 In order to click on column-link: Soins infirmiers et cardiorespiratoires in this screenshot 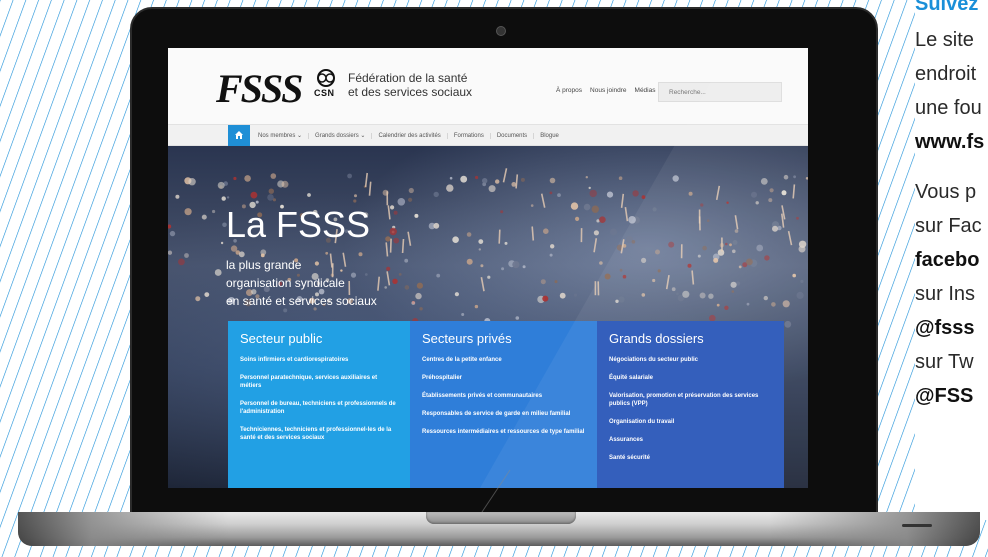, I will do `click(319, 360)`.